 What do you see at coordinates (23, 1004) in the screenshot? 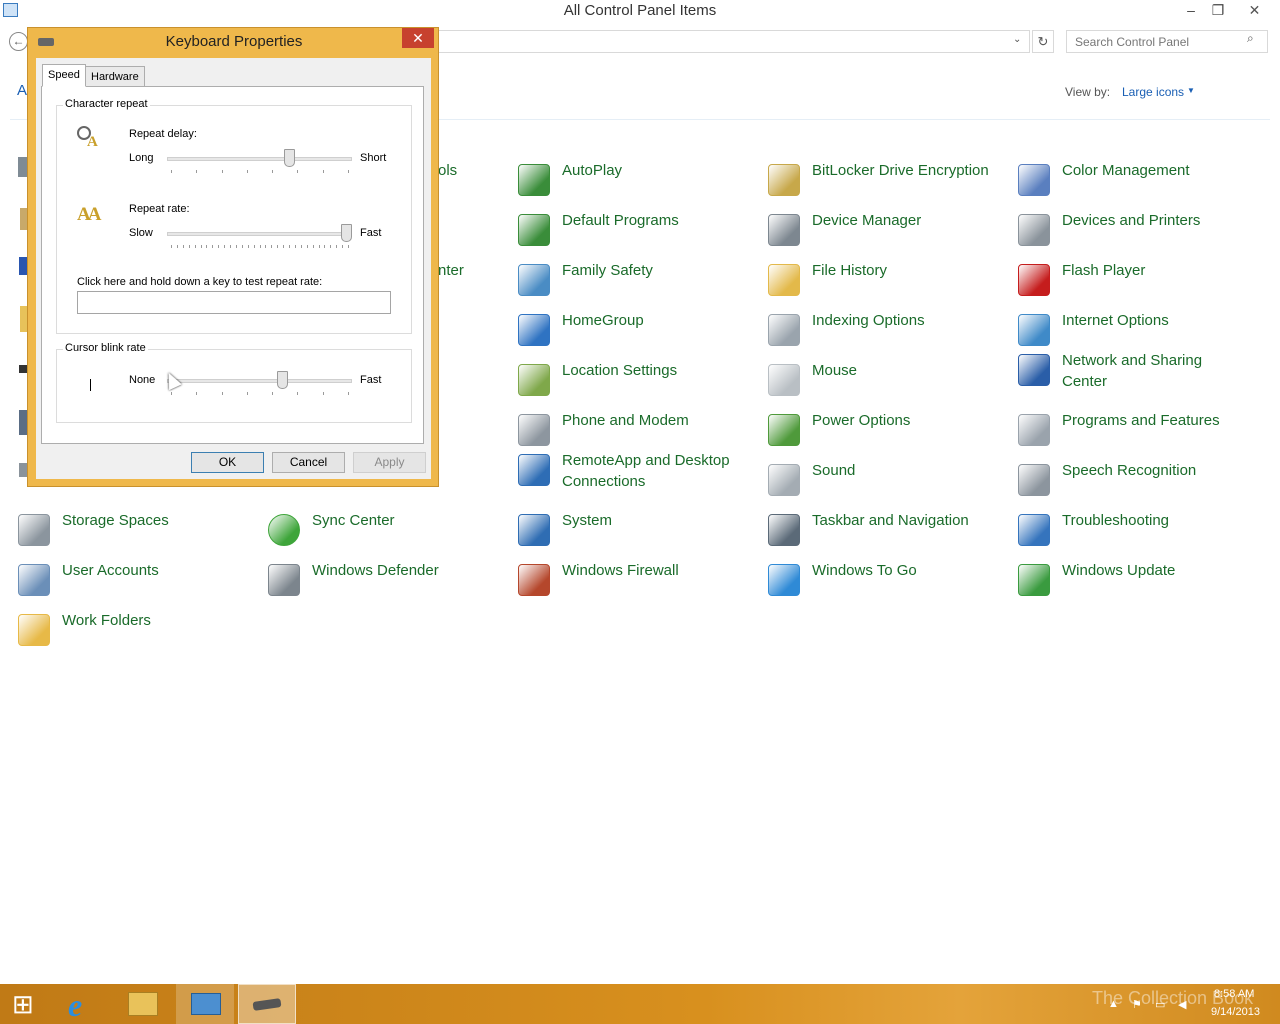
I see `windows-logo-icon: ⊞` at bounding box center [23, 1004].